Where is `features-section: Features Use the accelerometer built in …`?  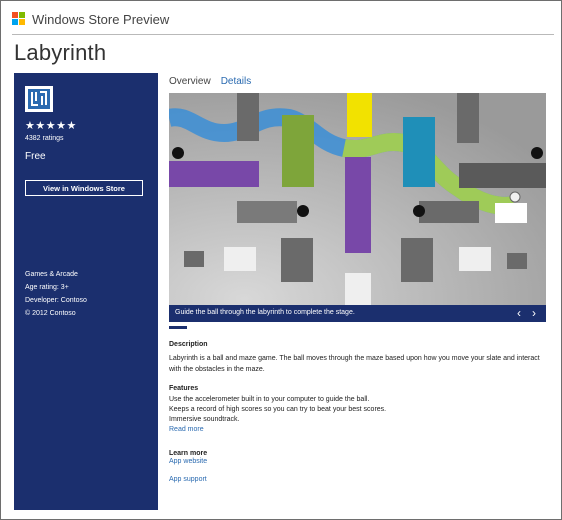 features-section: Features Use the accelerometer built in … is located at coordinates (359, 409).